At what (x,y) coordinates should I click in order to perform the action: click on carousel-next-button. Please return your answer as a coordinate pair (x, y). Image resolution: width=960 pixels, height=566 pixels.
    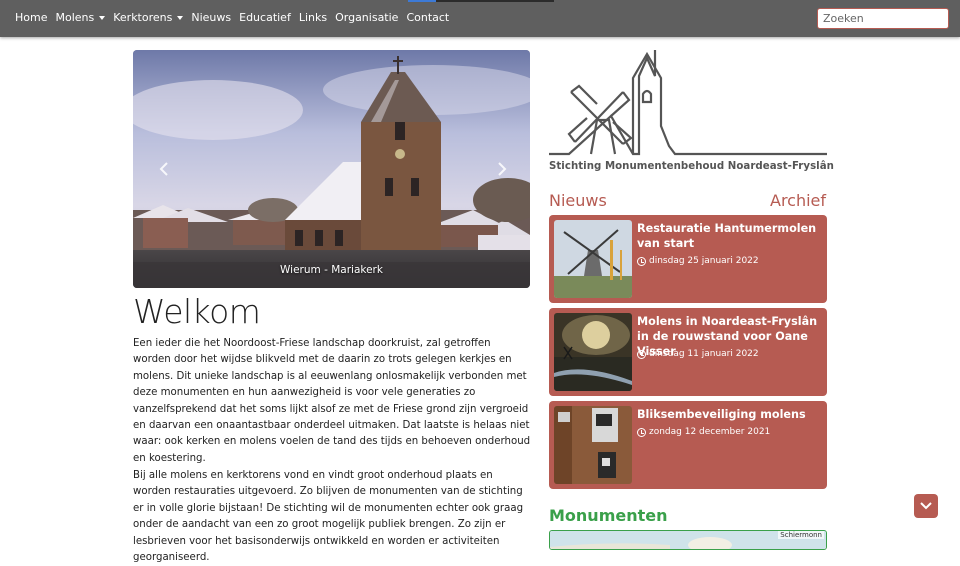
    Looking at the image, I should click on (502, 169).